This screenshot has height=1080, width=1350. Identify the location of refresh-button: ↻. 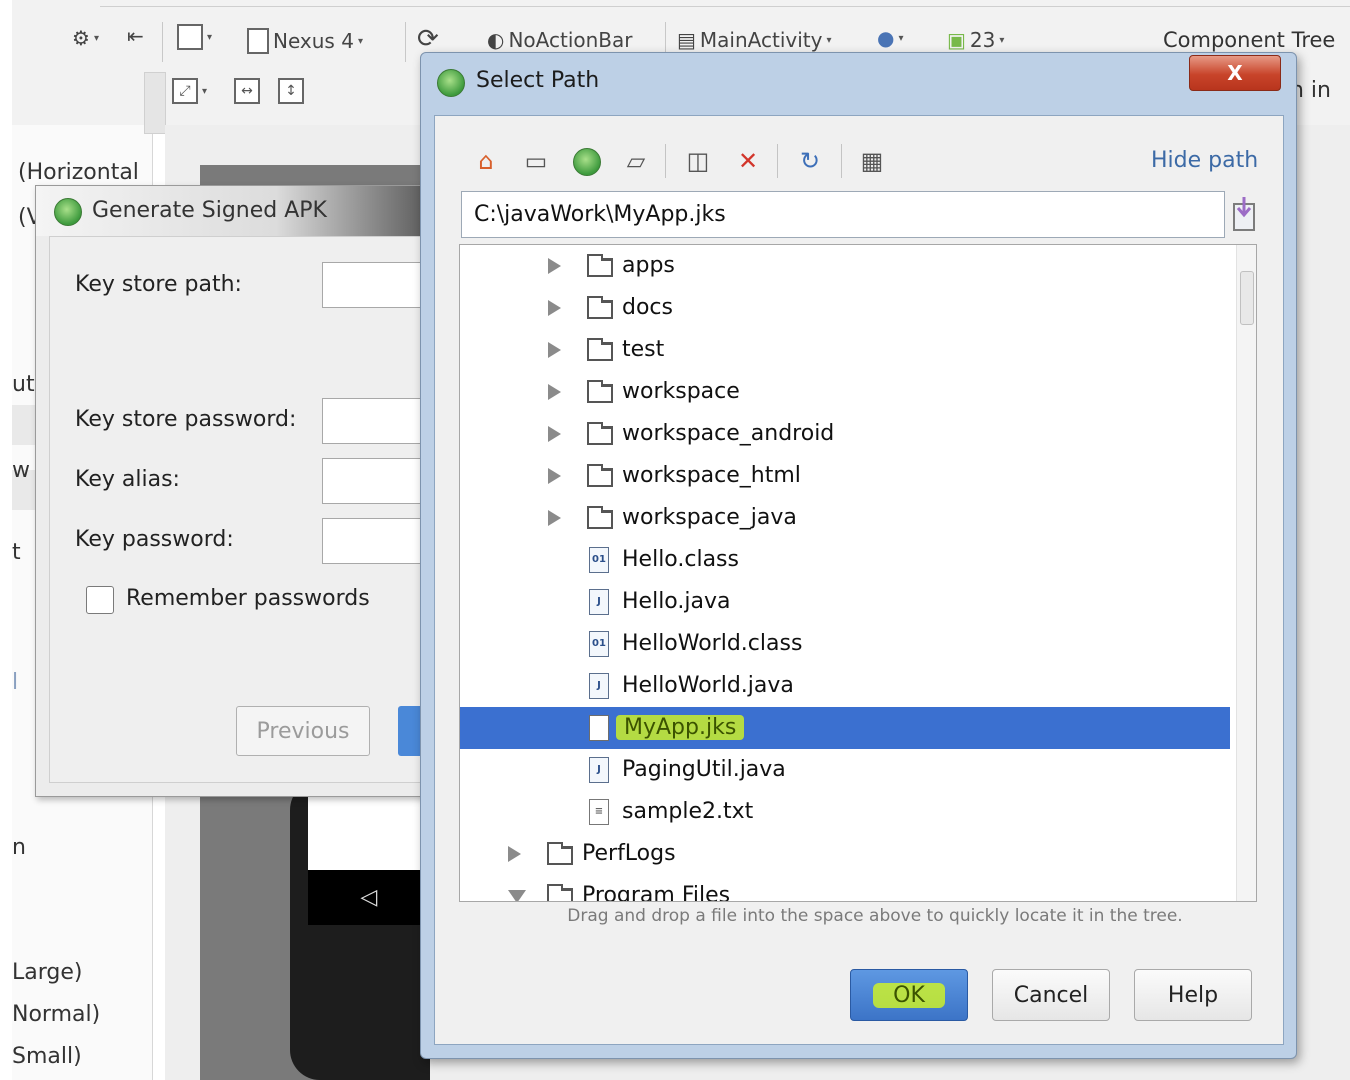
(810, 161).